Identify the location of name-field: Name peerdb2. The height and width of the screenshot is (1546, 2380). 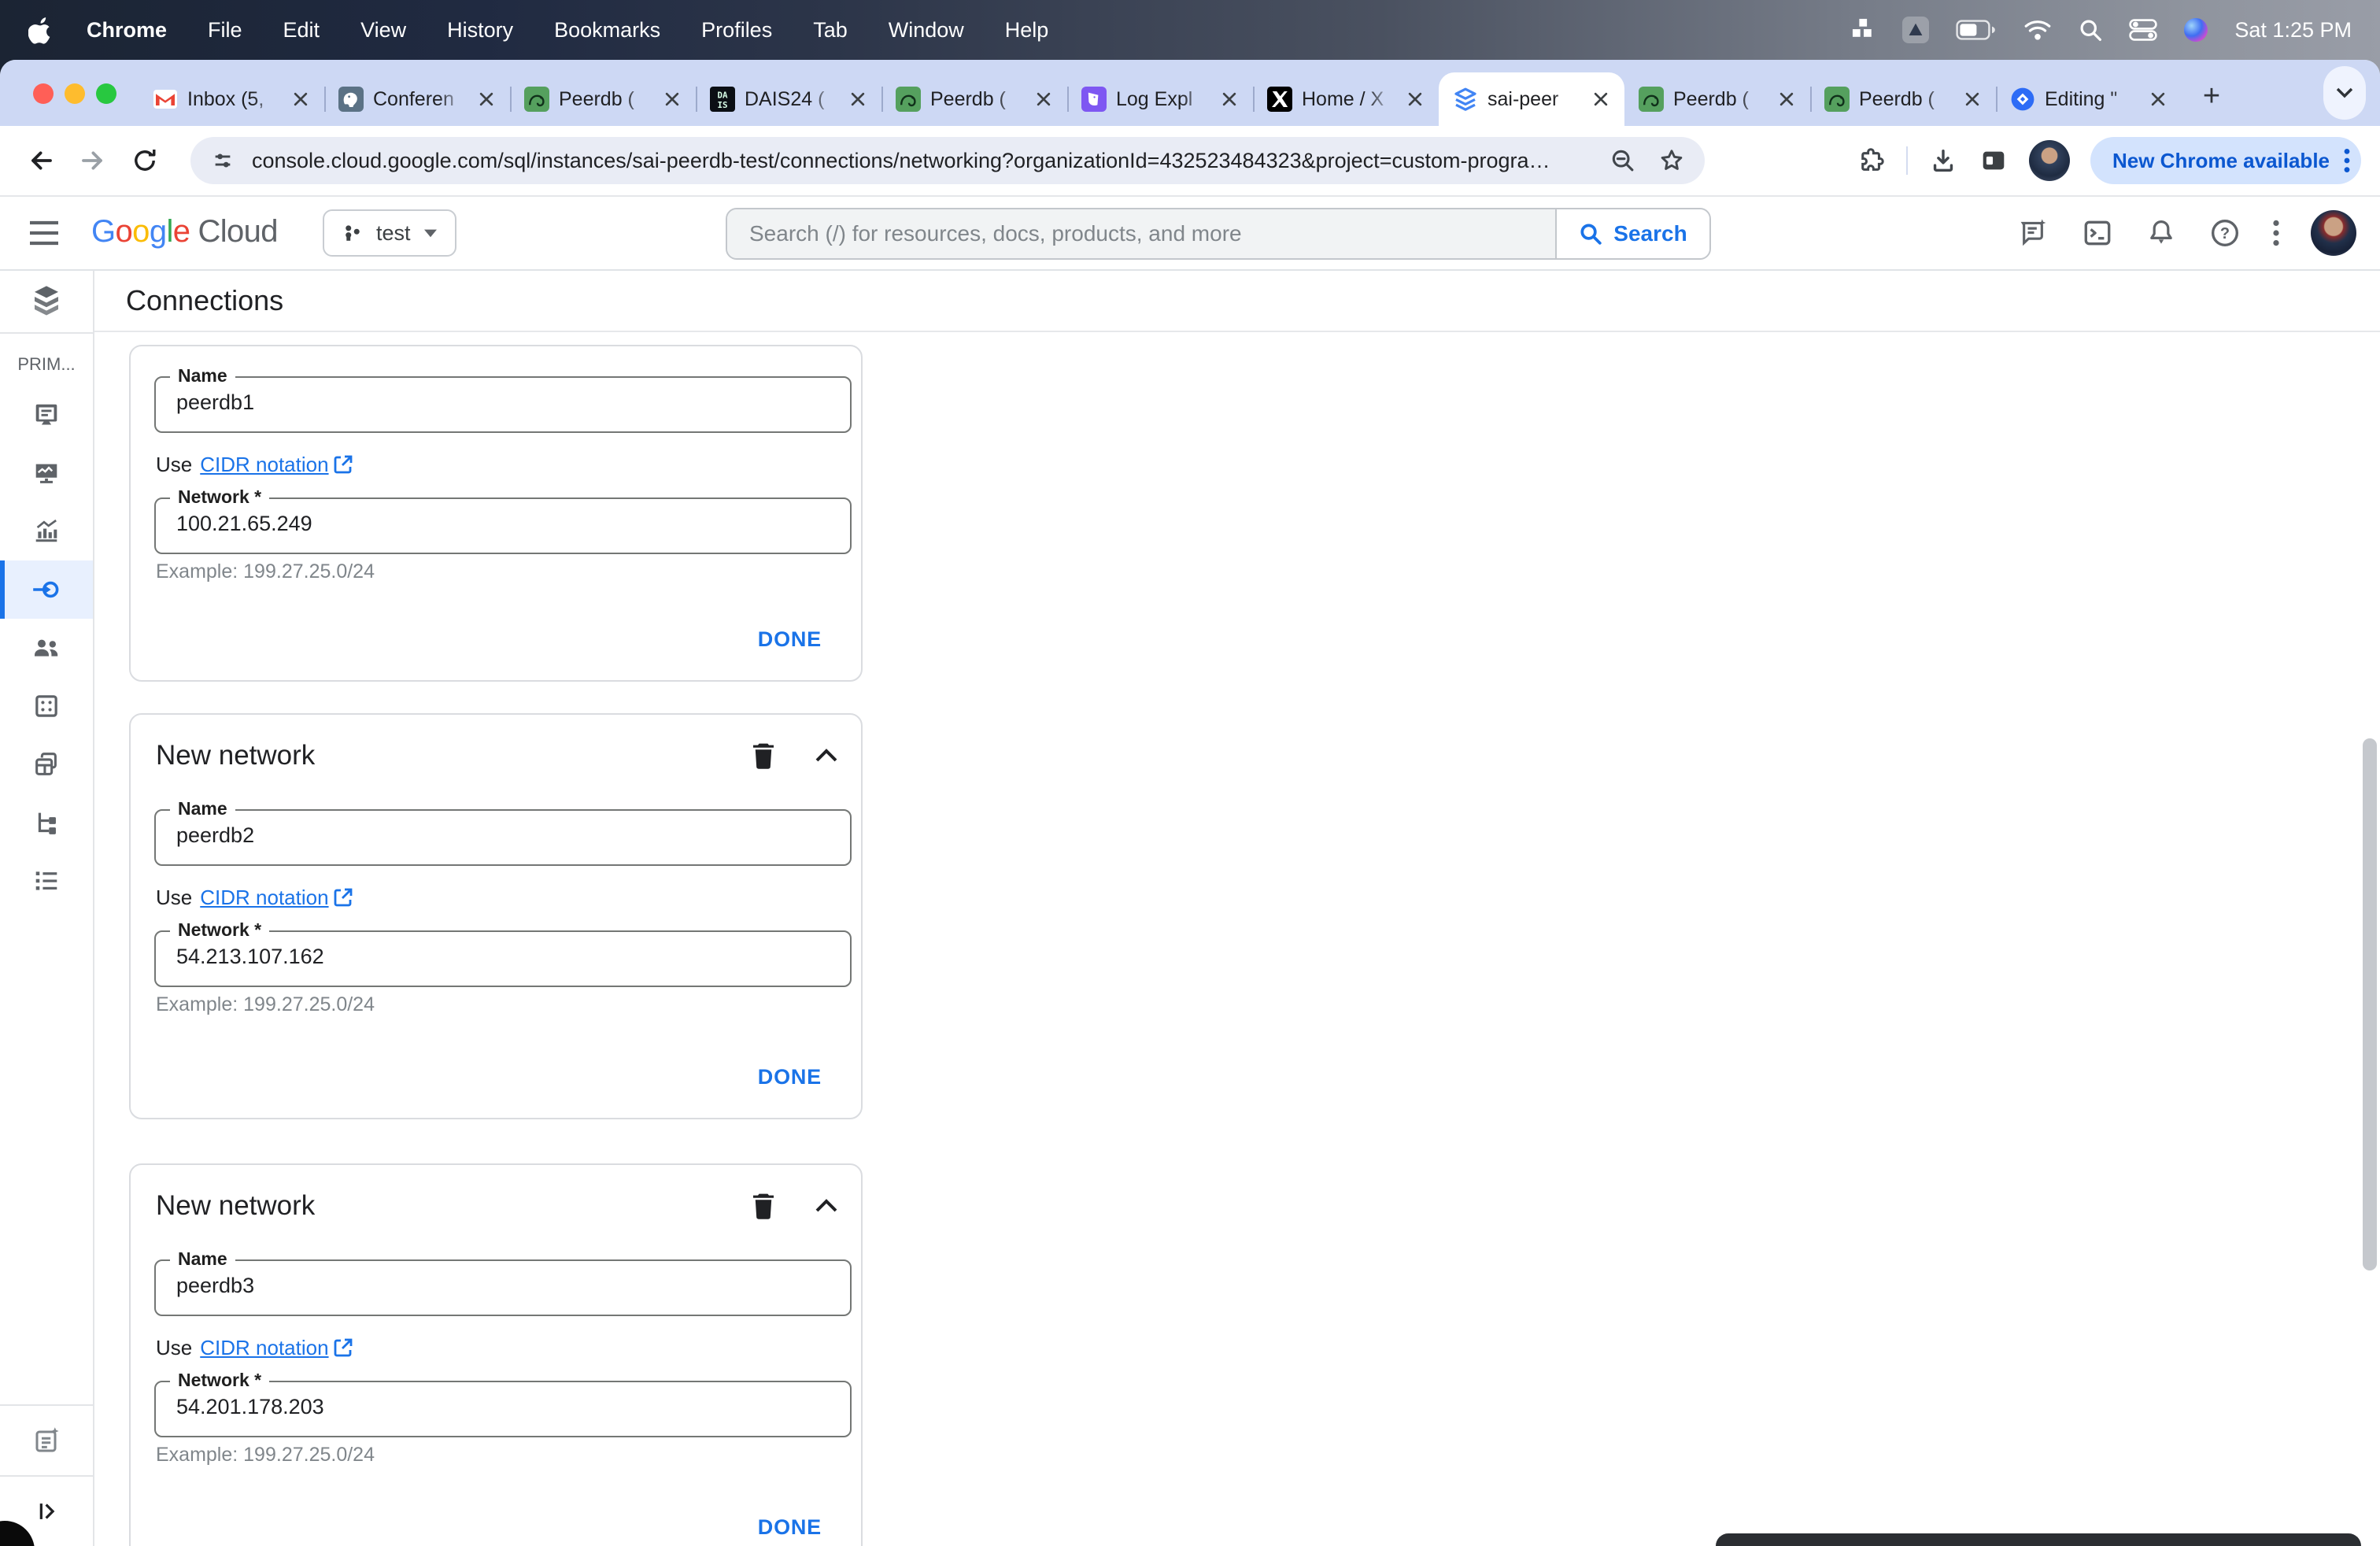
(503, 832).